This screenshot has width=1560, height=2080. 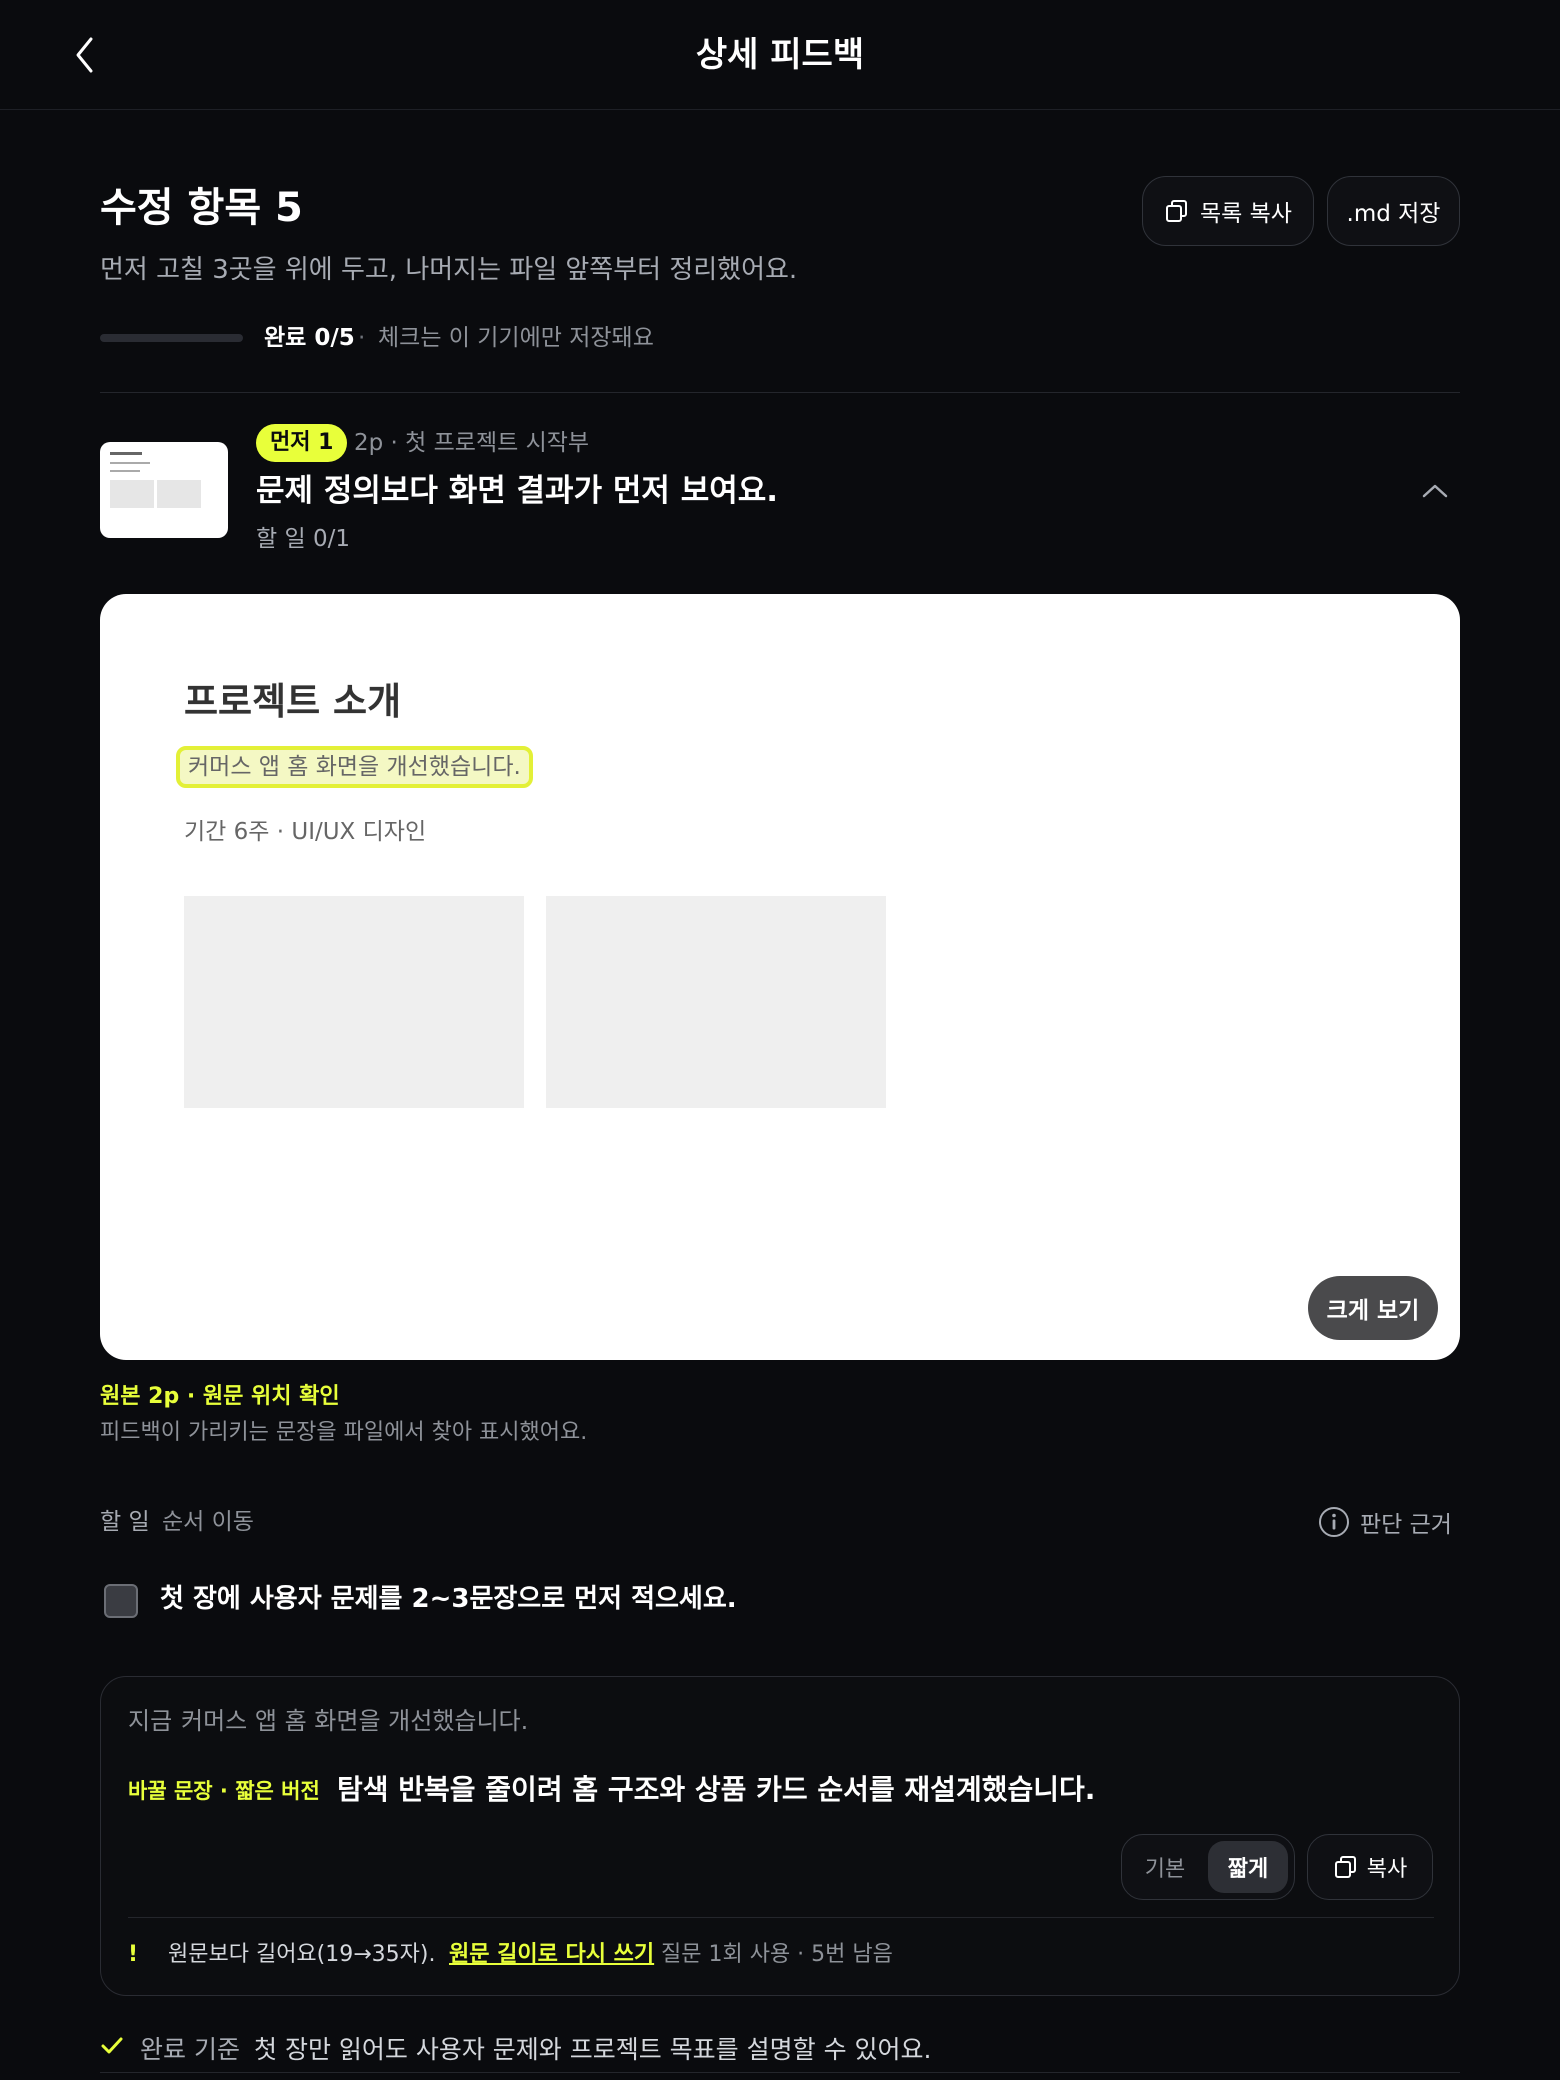 What do you see at coordinates (302, 1954) in the screenshot?
I see `warning-text: 원문보다 길어요(19→35자).` at bounding box center [302, 1954].